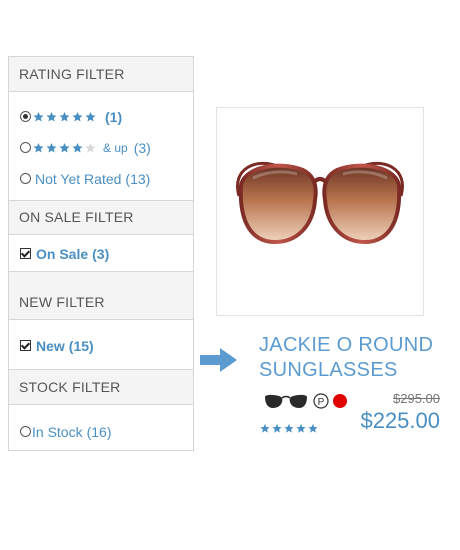 Image resolution: width=460 pixels, height=550 pixels. I want to click on product-title: JACKIE O ROUND SUNGLASSES, so click(359, 358).